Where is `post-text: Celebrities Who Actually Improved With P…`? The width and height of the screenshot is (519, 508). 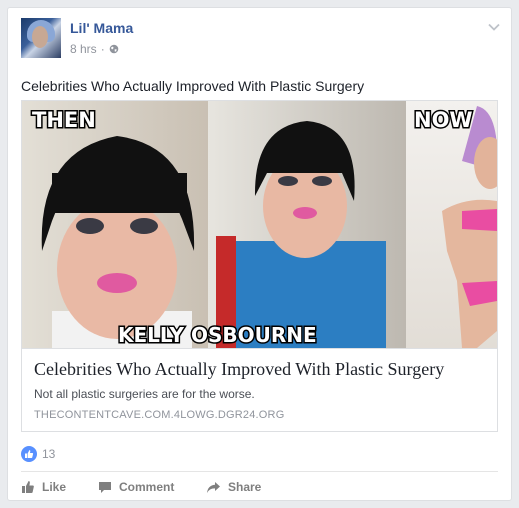 post-text: Celebrities Who Actually Improved With P… is located at coordinates (193, 86).